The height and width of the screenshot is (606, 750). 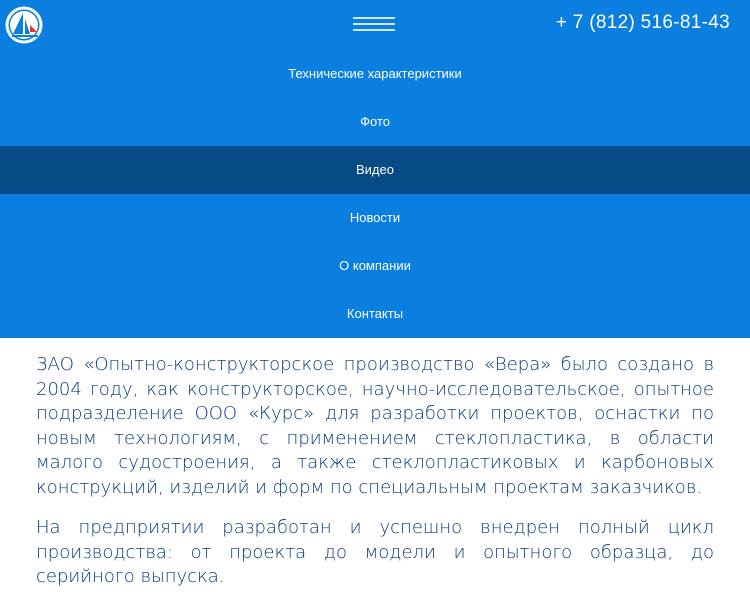 I want to click on nav-item-video: Видео, so click(x=375, y=170).